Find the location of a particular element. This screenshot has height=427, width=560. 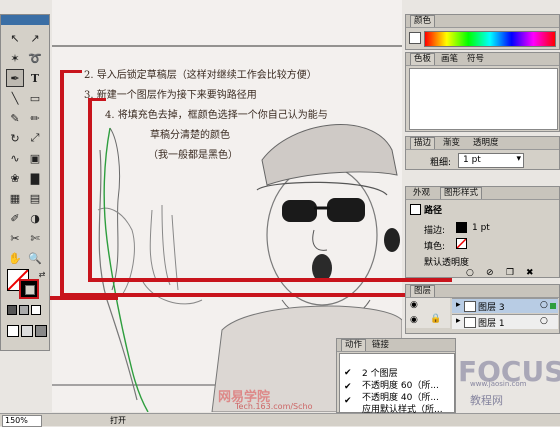

tab-appearance: 外观 is located at coordinates (421, 193).